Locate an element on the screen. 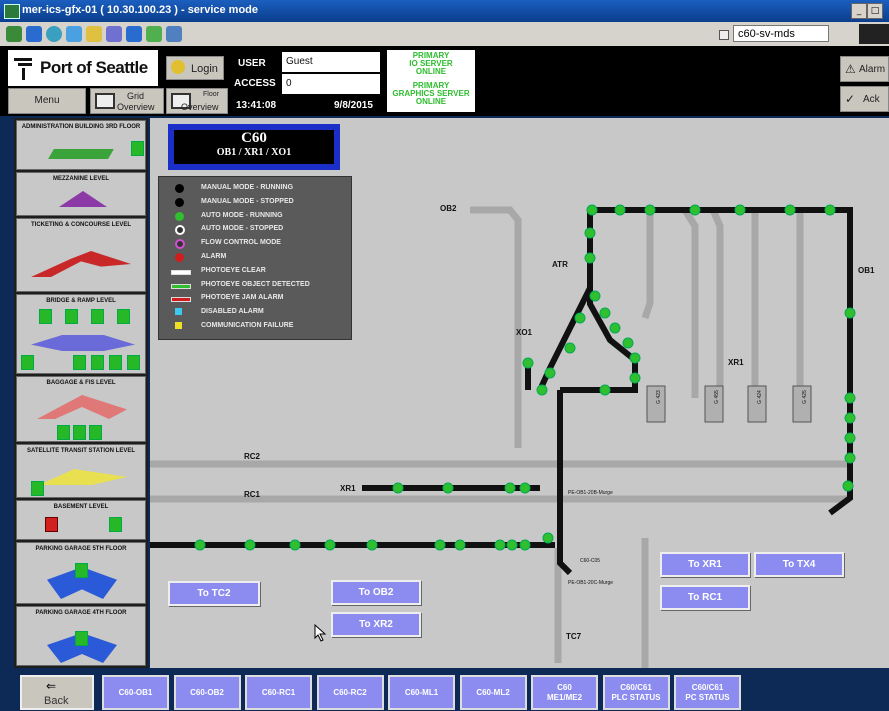 This screenshot has height=711, width=889. nav-button-c60-ml2: C60-ML2 is located at coordinates (493, 692).